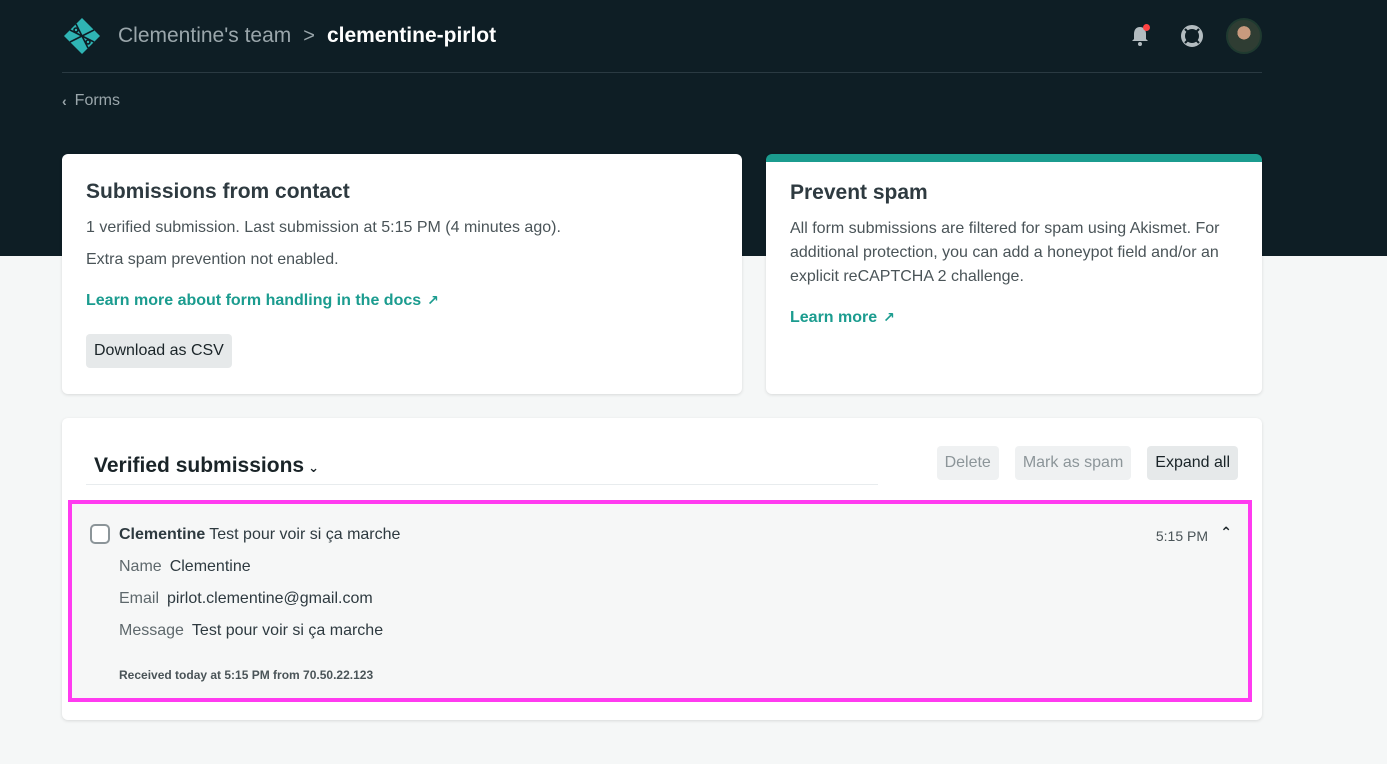 Image resolution: width=1387 pixels, height=764 pixels. I want to click on field-value: Clementine, so click(210, 566).